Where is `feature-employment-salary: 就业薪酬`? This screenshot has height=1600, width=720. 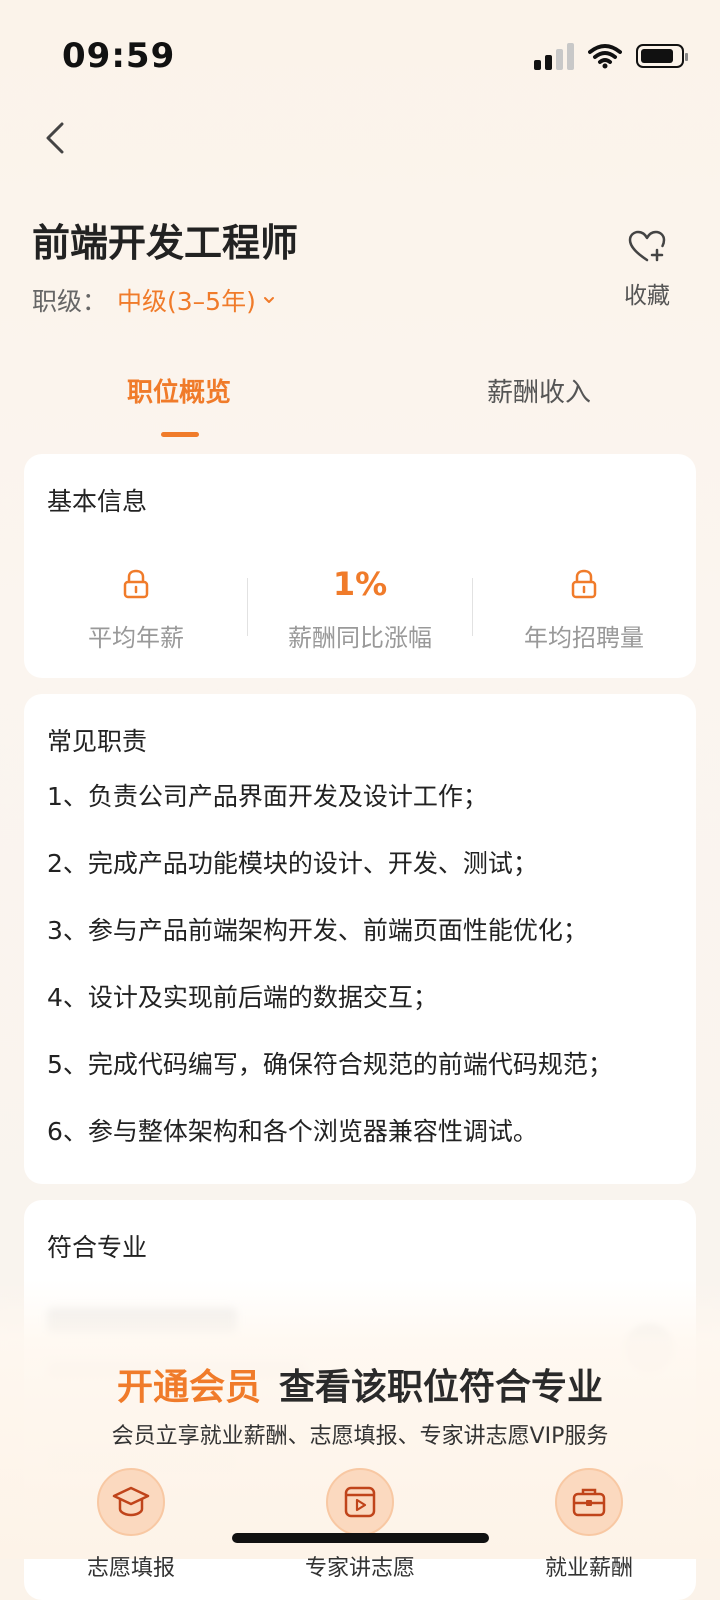
feature-employment-salary: 就业薪酬 is located at coordinates (589, 1525).